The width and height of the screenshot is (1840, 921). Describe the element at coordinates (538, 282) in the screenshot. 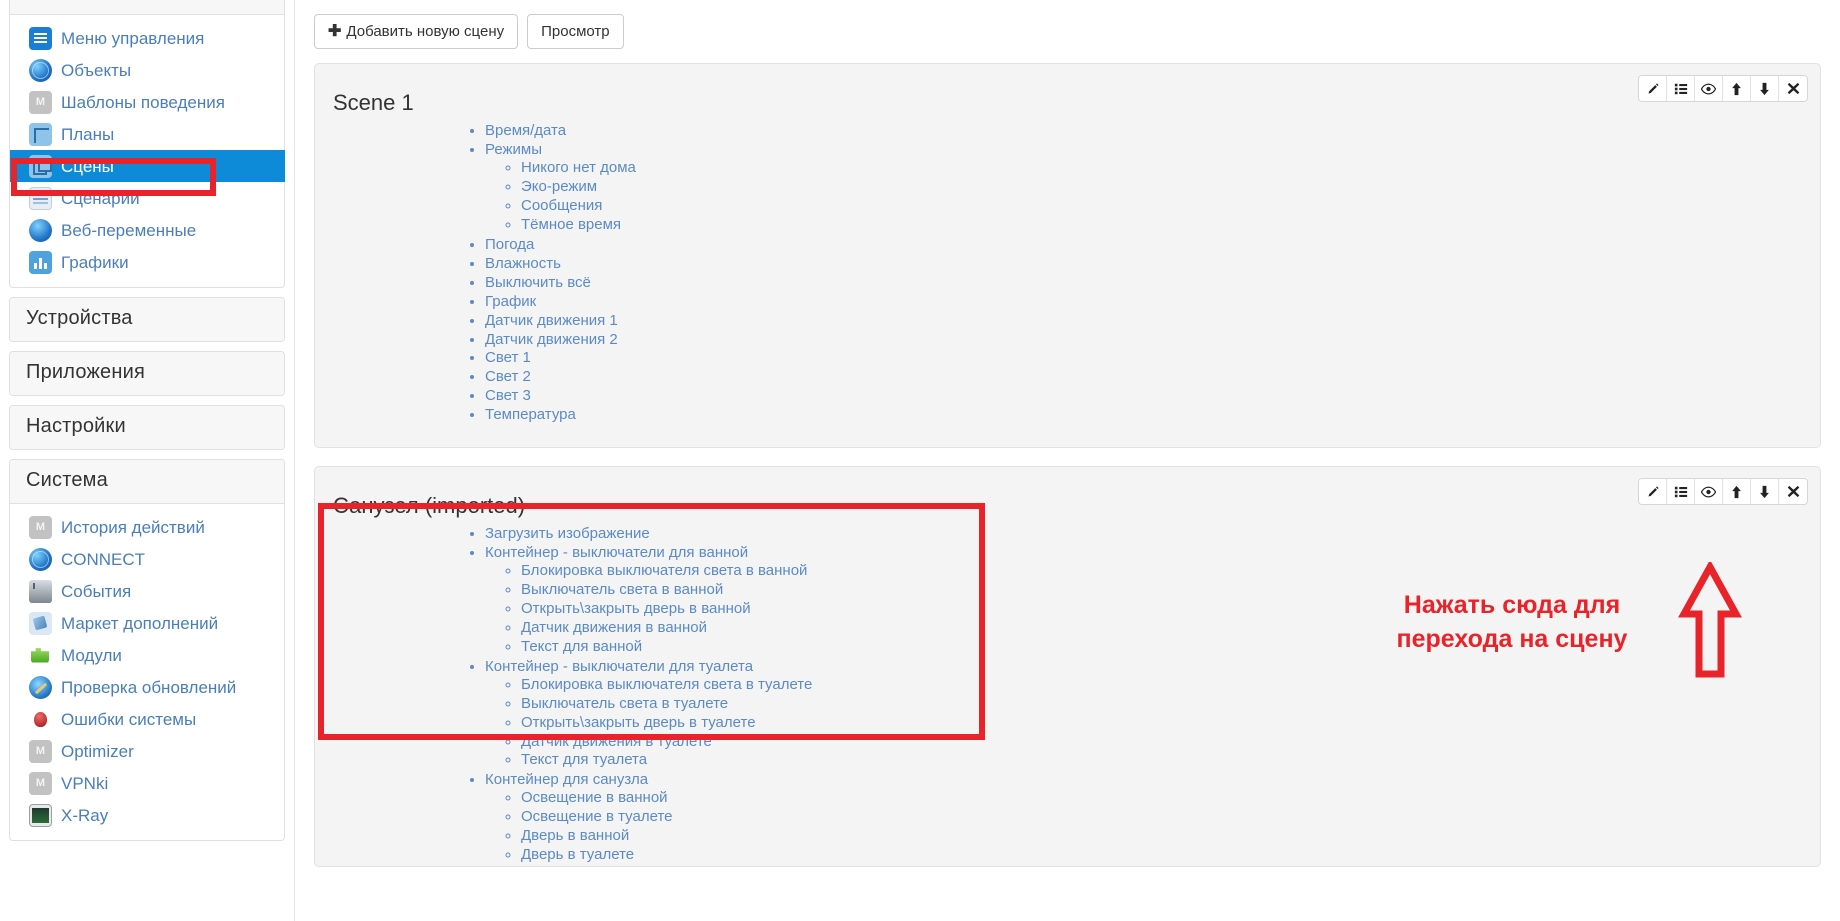

I see `tree-label: Выключить всё` at that location.